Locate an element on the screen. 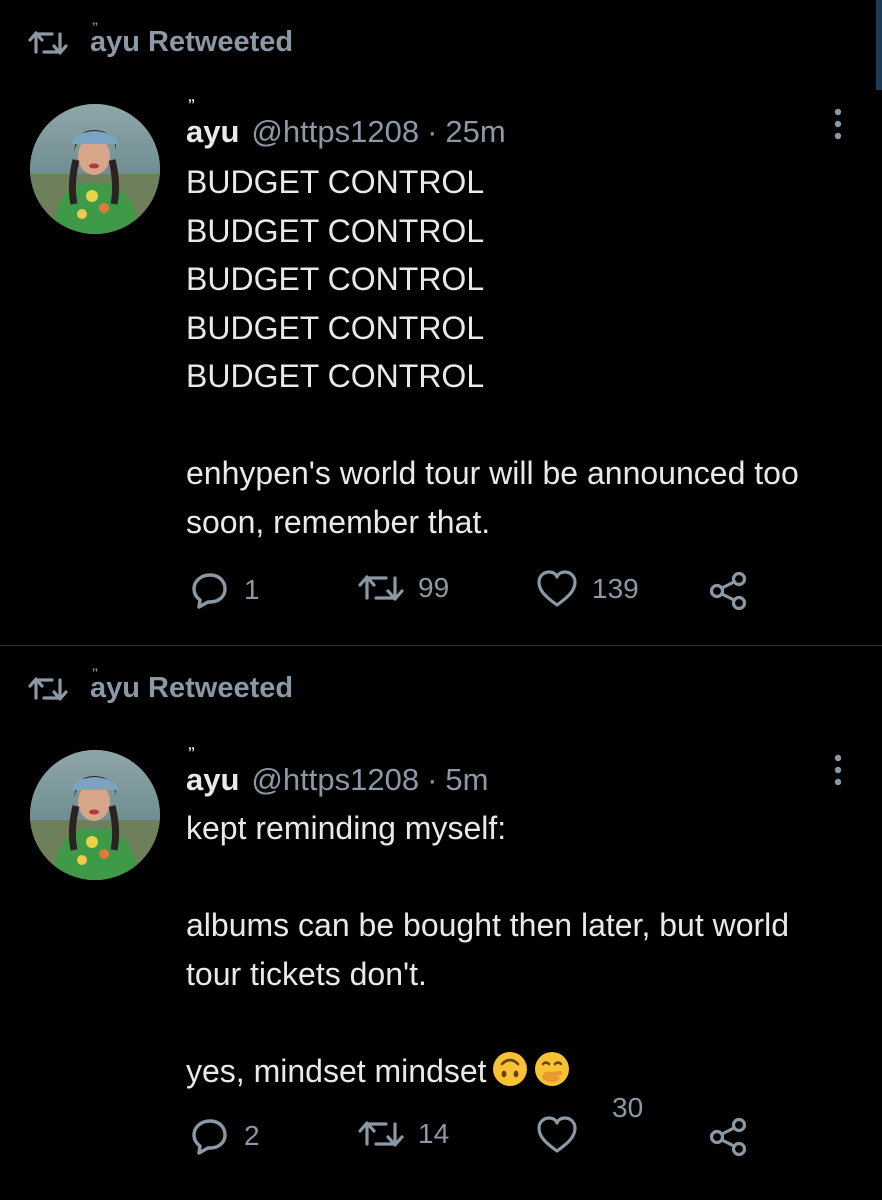 This screenshot has height=1200, width=882. retweet-button: 99 is located at coordinates (403, 588).